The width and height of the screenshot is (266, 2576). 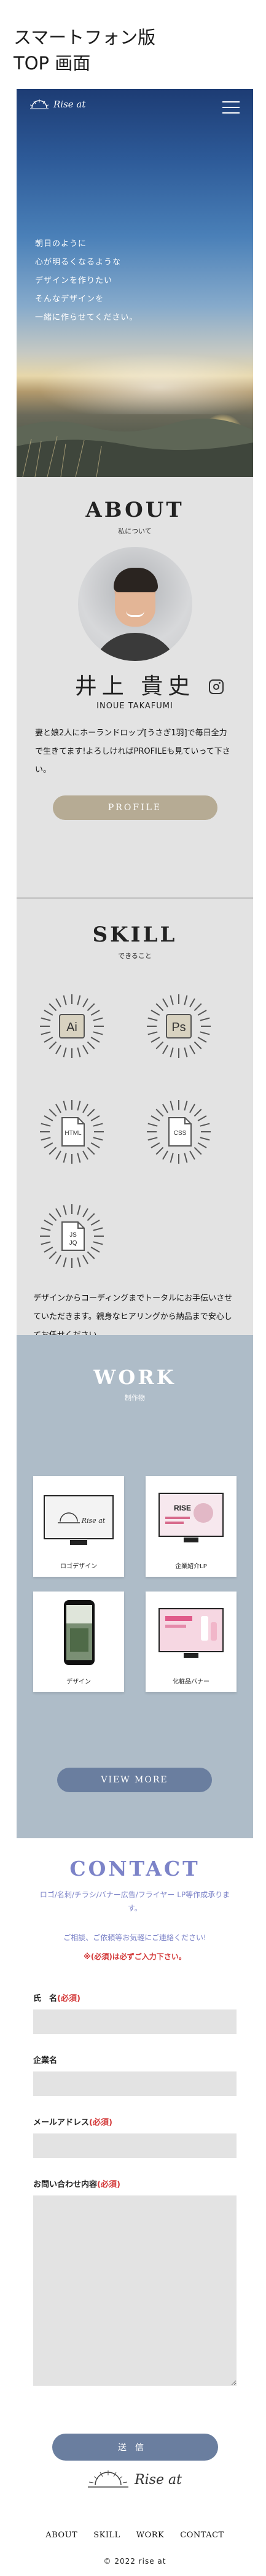 What do you see at coordinates (56, 1998) in the screenshot?
I see `name-label: 氏 名(必須)` at bounding box center [56, 1998].